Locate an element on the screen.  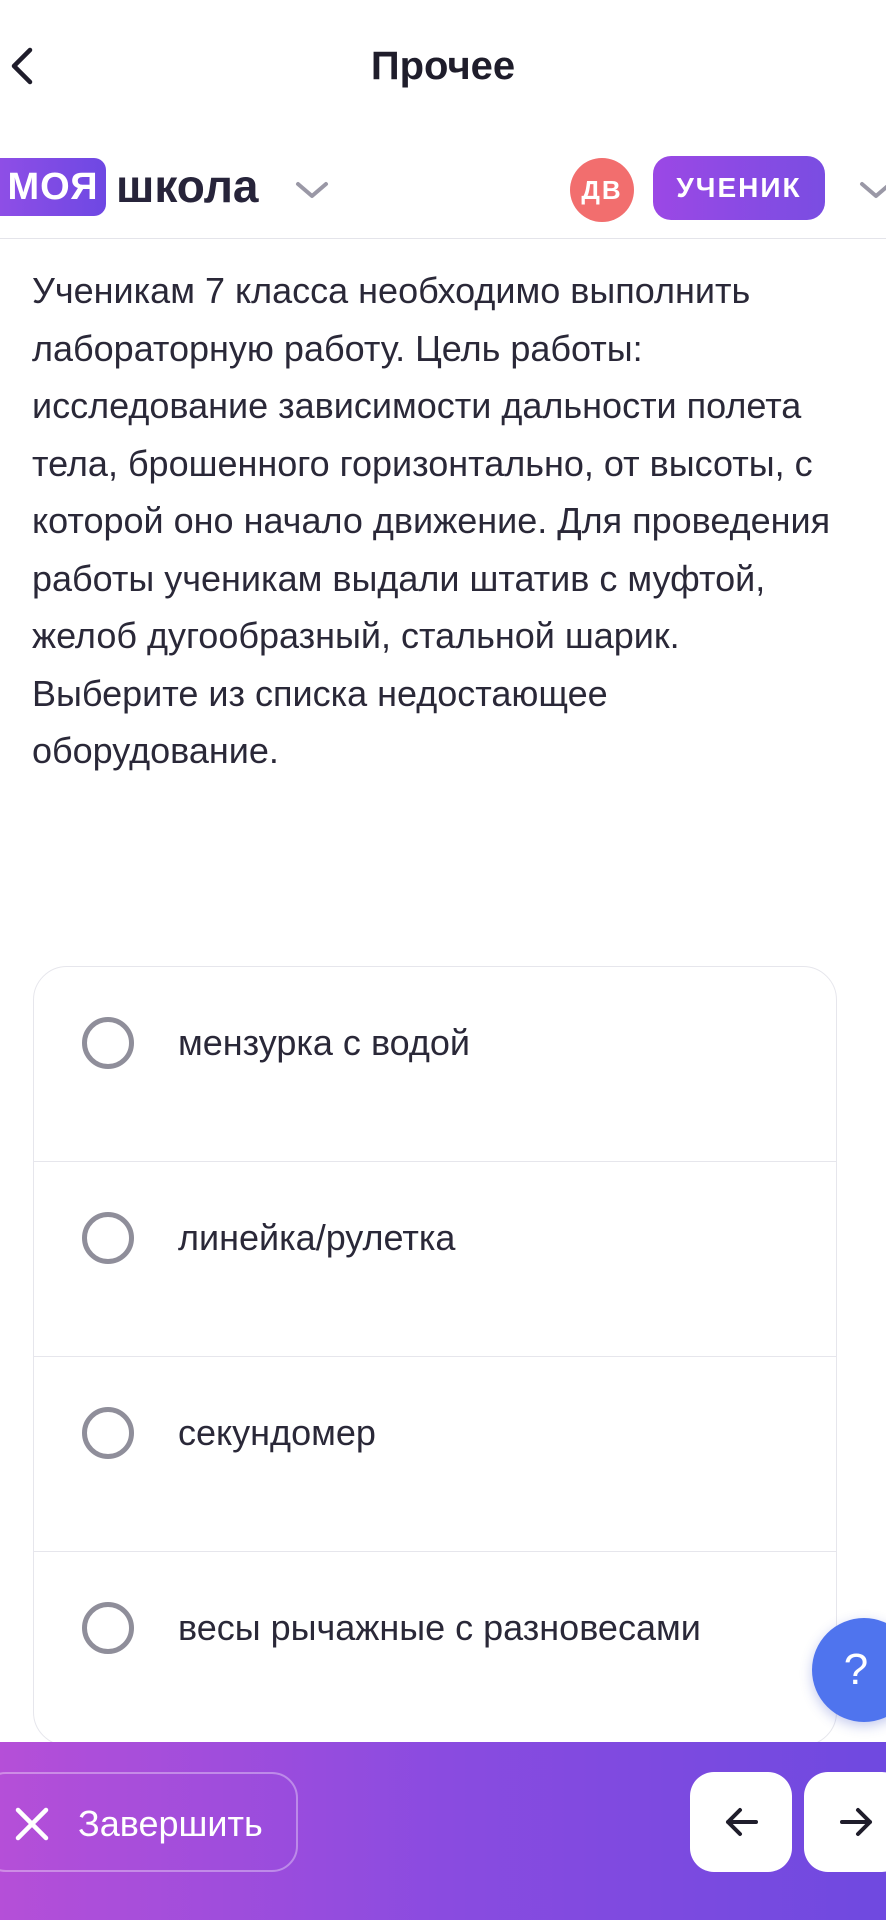
answer-option: весы рычажные с разновесами is located at coordinates (435, 1648).